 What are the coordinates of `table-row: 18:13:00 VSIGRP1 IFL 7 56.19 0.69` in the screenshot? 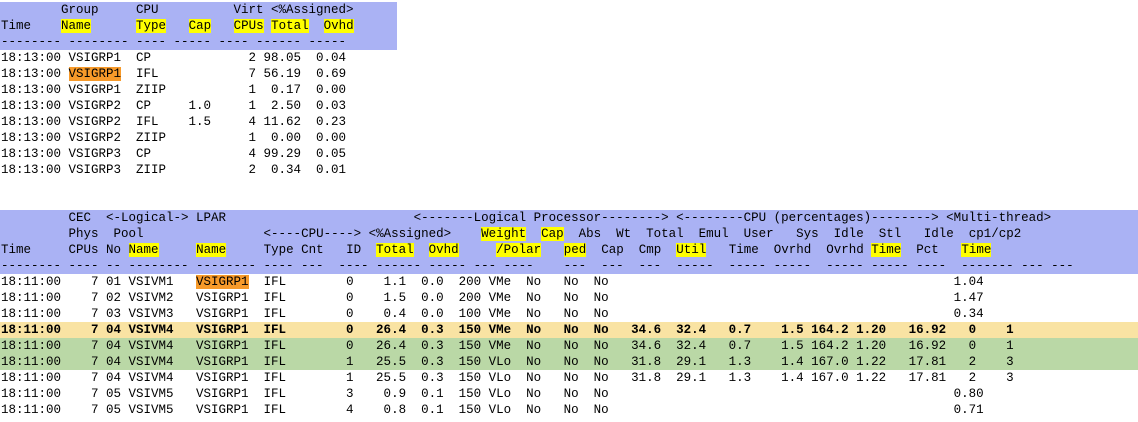 It's located at (198, 74).